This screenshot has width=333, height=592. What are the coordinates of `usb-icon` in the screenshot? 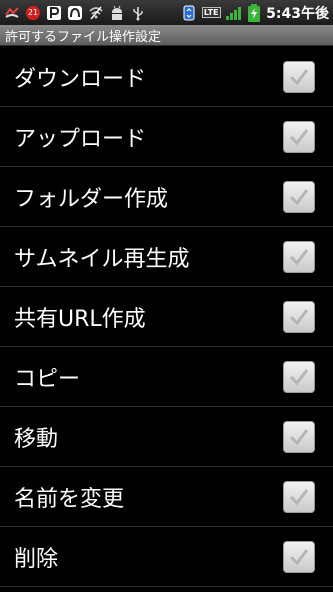 It's located at (138, 13).